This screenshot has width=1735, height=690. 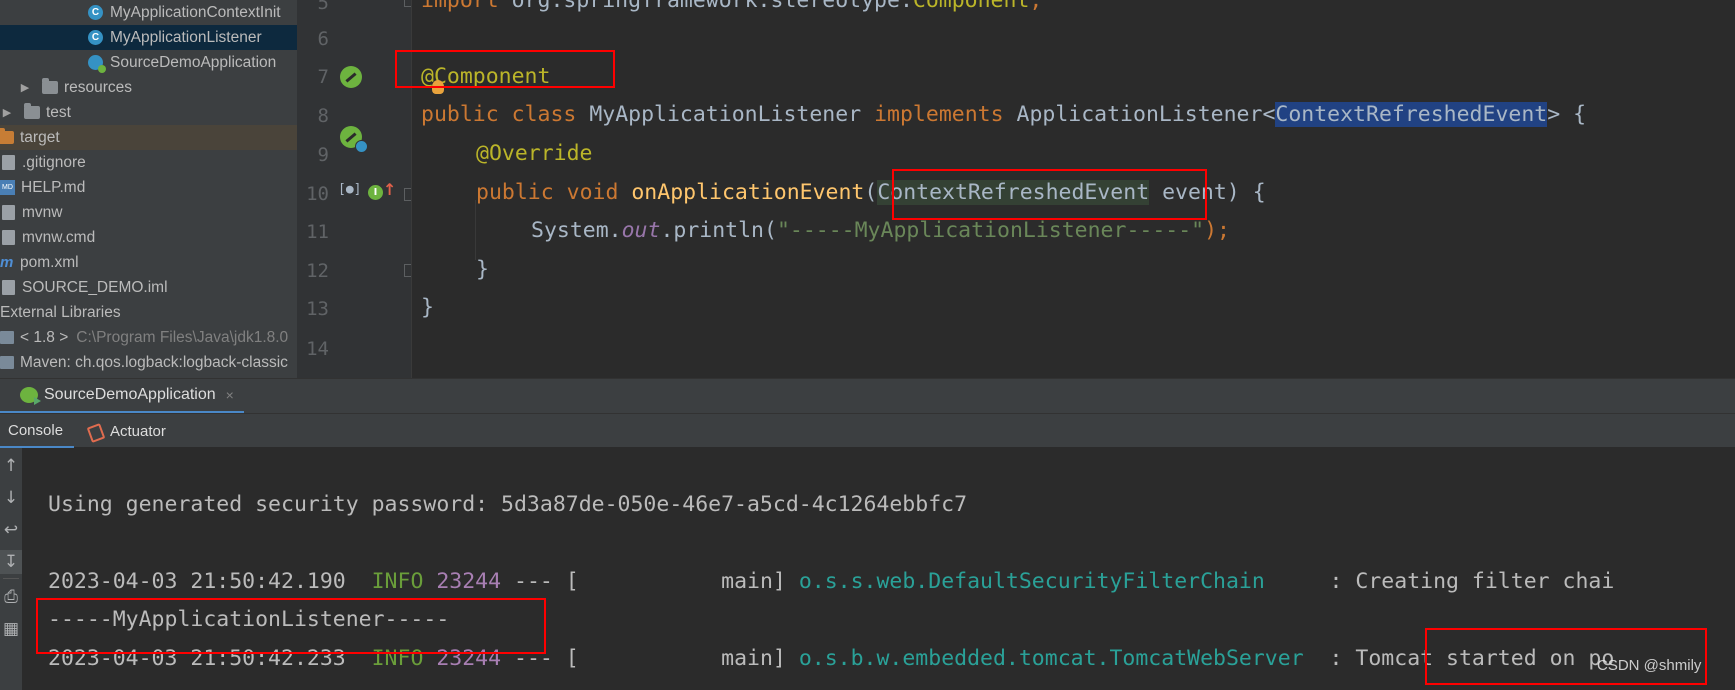 I want to click on tree-item-label: MyApplicationContextInit, so click(x=195, y=12).